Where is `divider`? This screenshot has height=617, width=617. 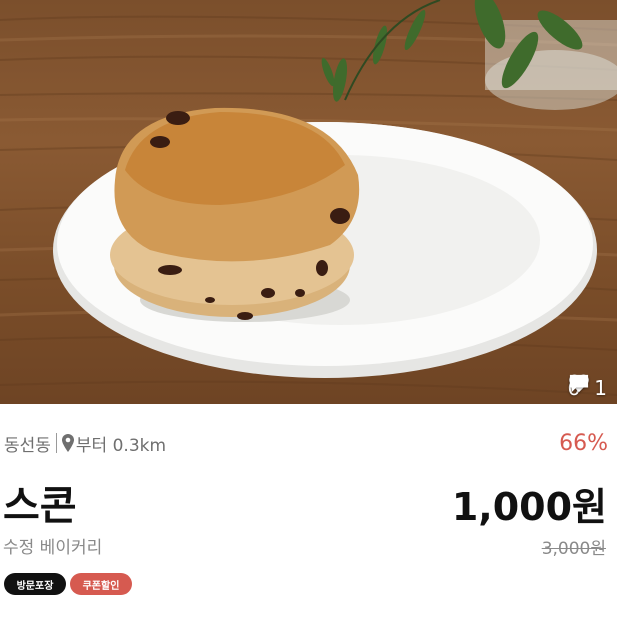
divider is located at coordinates (56, 443).